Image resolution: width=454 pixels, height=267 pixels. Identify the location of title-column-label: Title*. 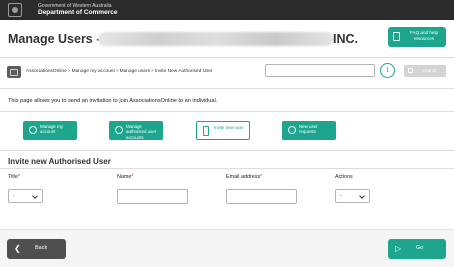
(14, 177).